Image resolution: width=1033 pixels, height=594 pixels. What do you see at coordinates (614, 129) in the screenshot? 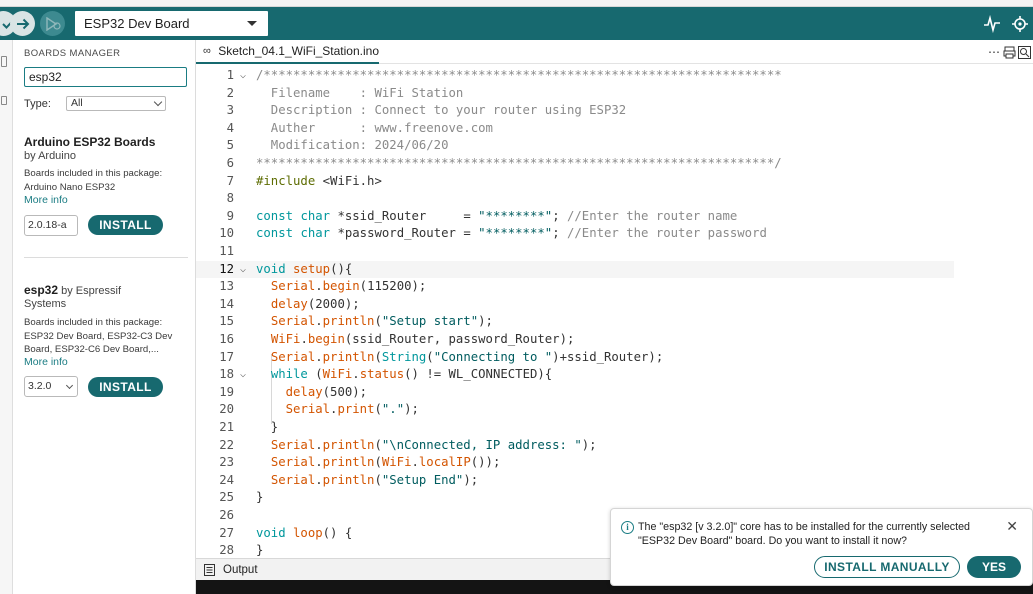
I see `code-line: 4 Auther : www.freenove.com` at bounding box center [614, 129].